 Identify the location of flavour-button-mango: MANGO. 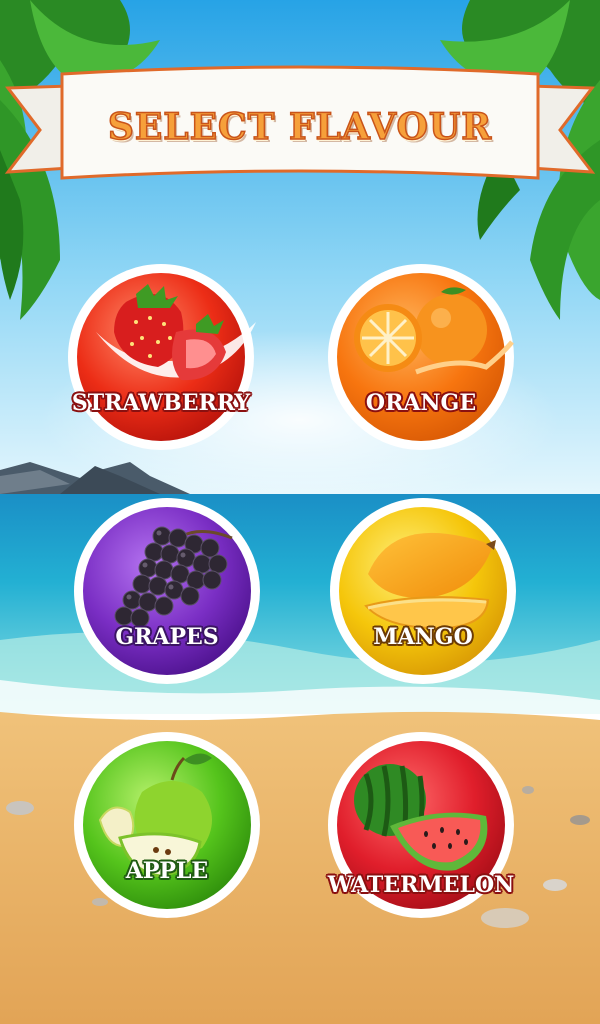
(423, 591).